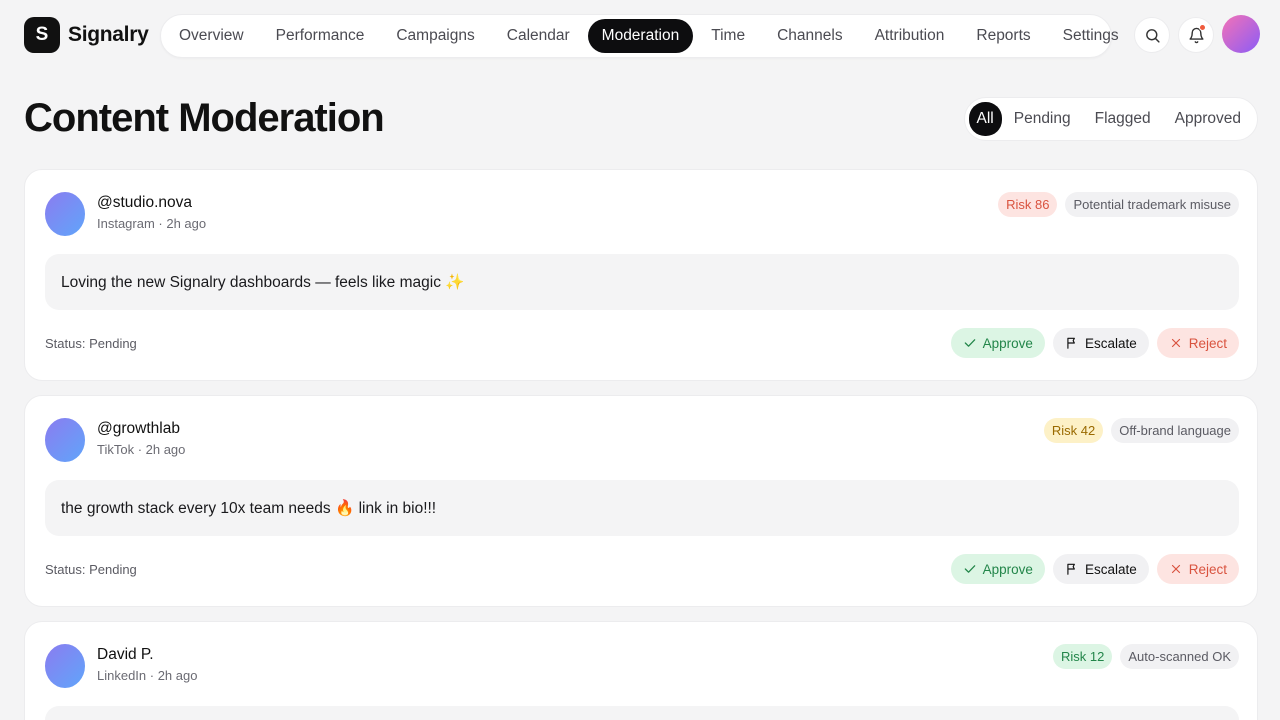  I want to click on search-icon, so click(1152, 35).